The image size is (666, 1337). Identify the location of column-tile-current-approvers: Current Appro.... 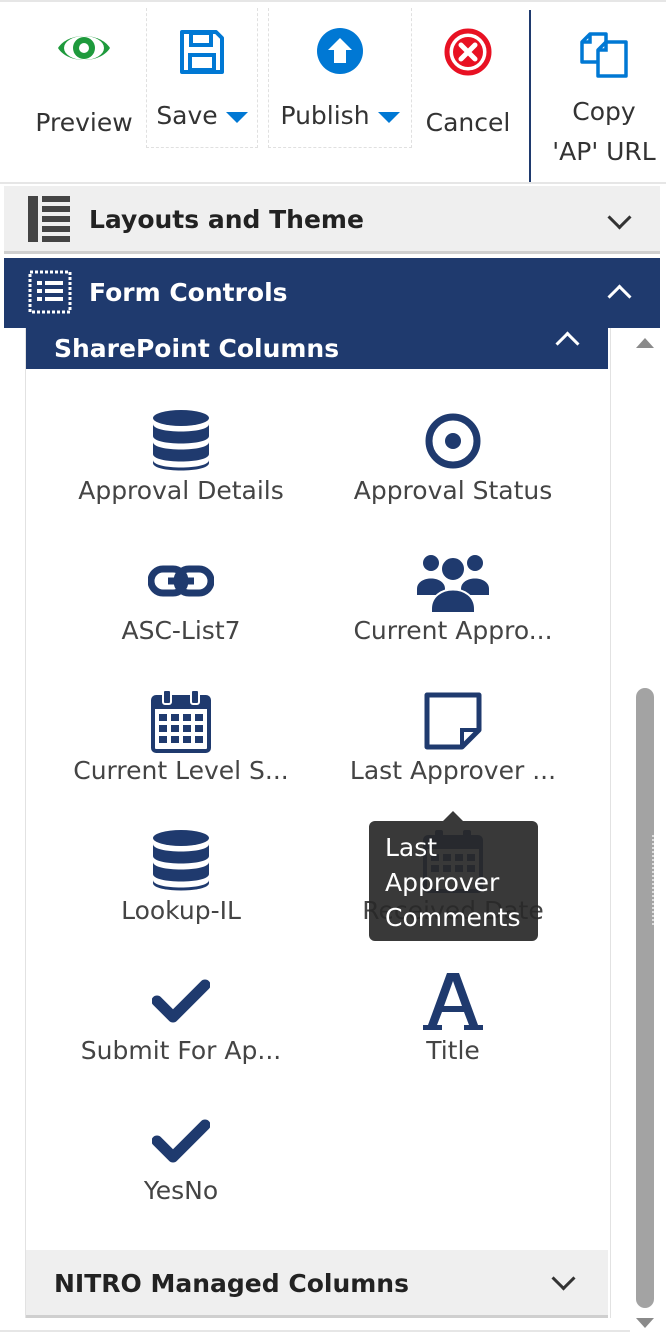
(453, 611).